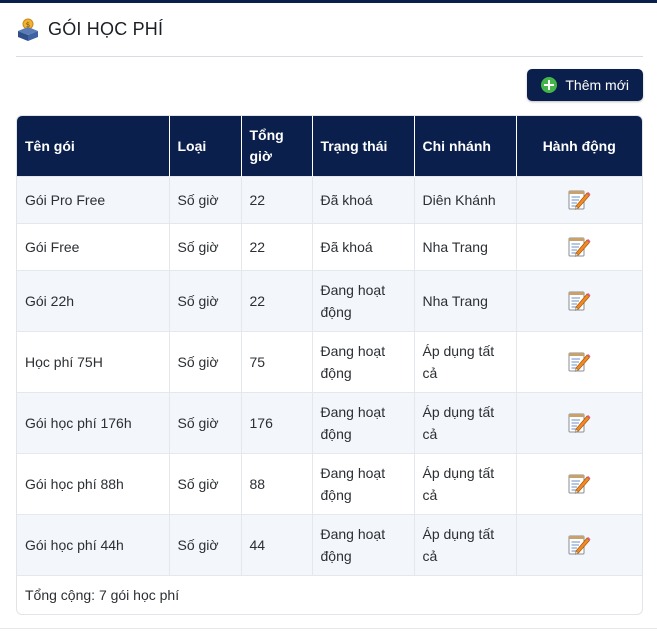 The image size is (657, 631). What do you see at coordinates (329, 594) in the screenshot?
I see `table-footer: Tổng cộng: 7 gói học phí` at bounding box center [329, 594].